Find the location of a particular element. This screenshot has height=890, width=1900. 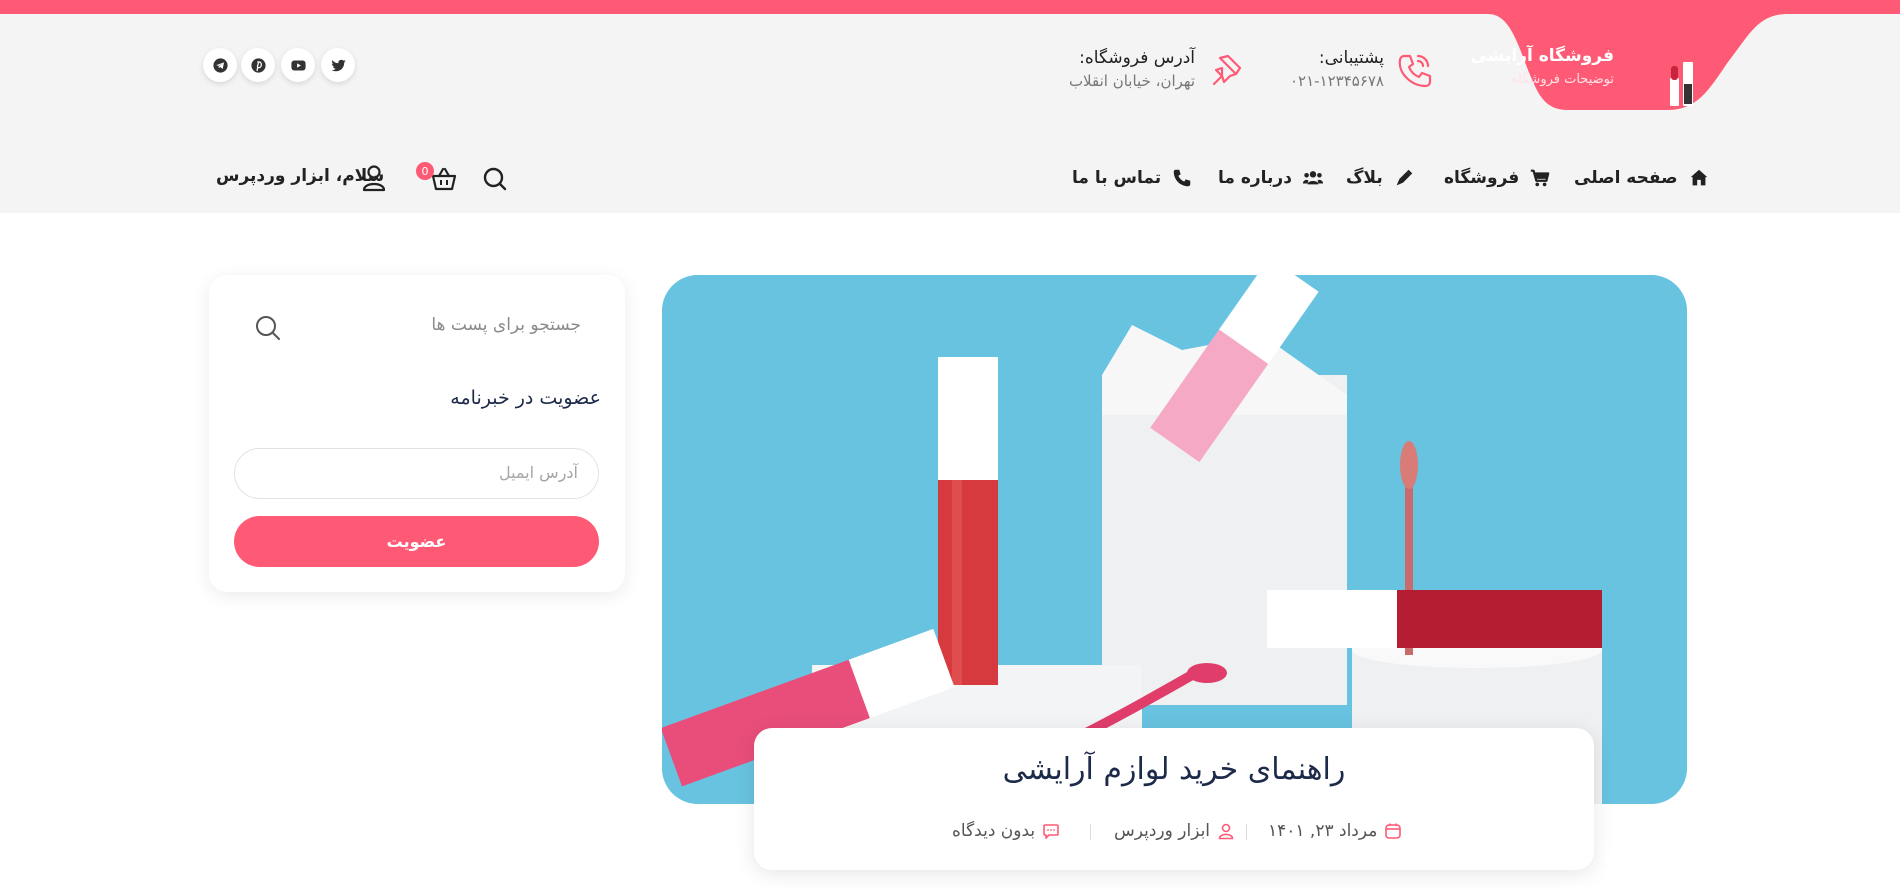

top-accent-bar is located at coordinates (950, 7).